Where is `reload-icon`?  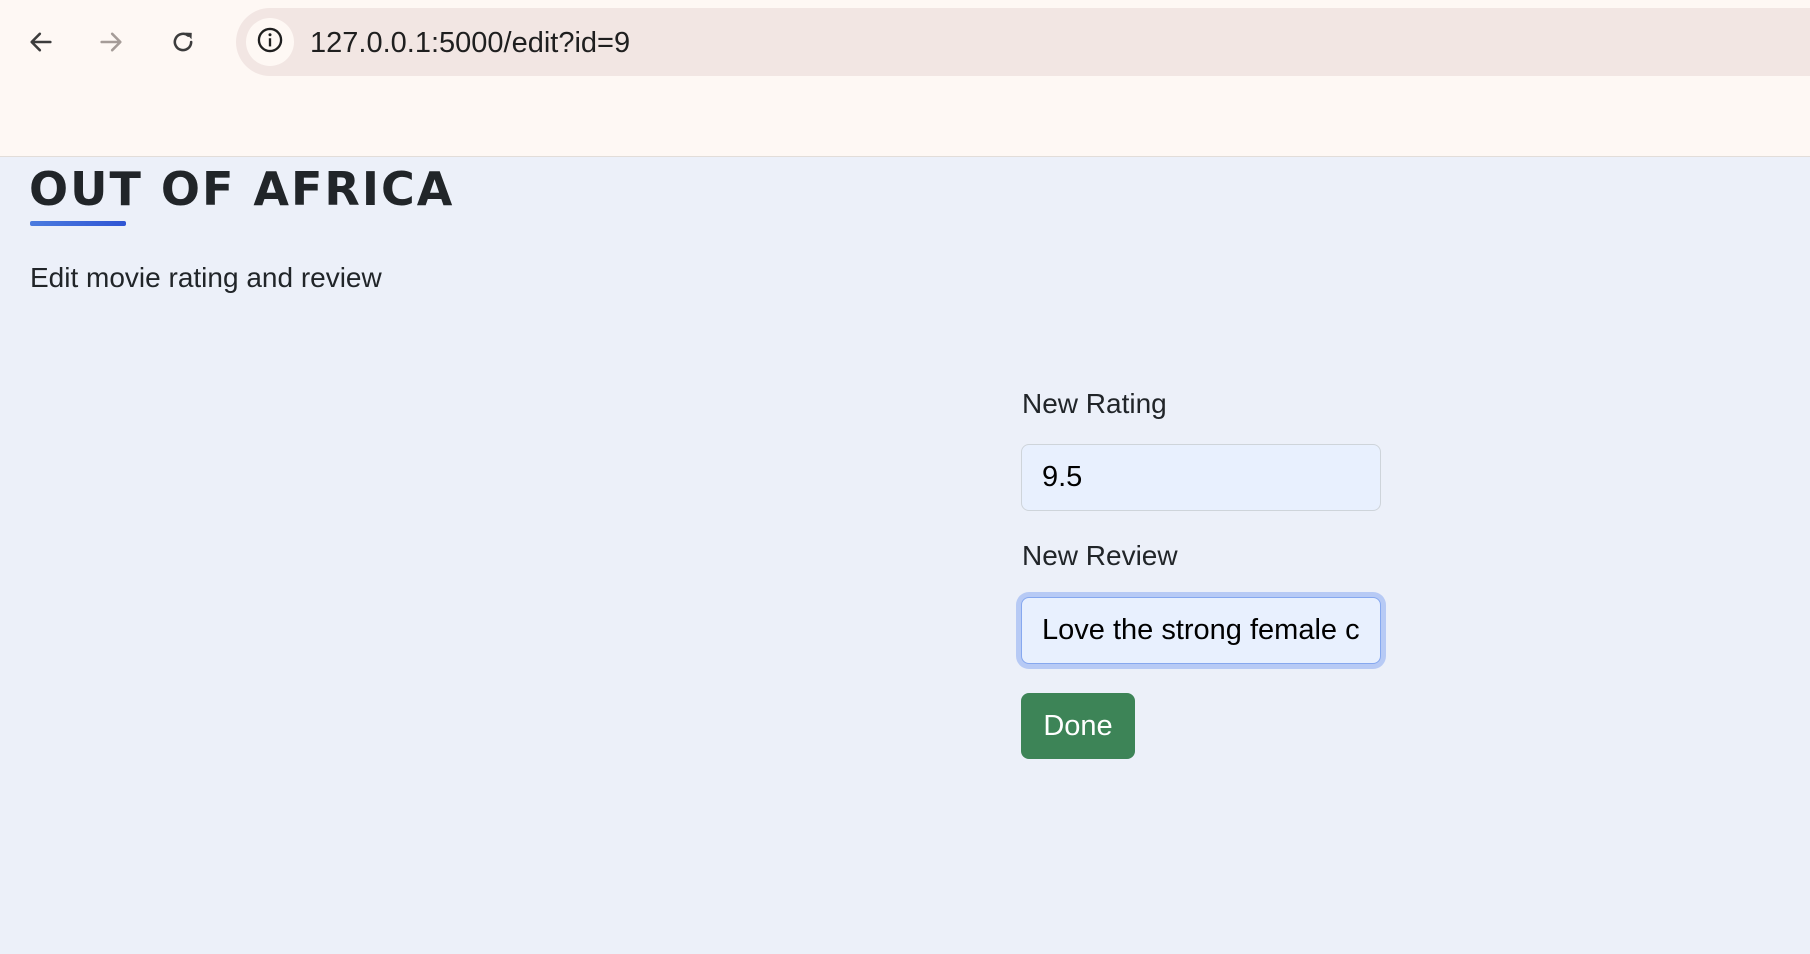
reload-icon is located at coordinates (183, 42).